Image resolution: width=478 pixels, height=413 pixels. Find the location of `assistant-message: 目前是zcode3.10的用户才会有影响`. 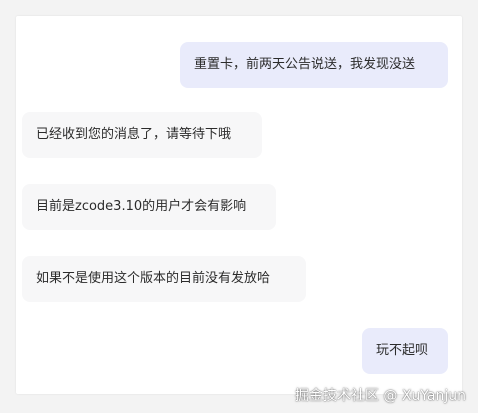

assistant-message: 目前是zcode3.10的用户才会有影响 is located at coordinates (149, 207).